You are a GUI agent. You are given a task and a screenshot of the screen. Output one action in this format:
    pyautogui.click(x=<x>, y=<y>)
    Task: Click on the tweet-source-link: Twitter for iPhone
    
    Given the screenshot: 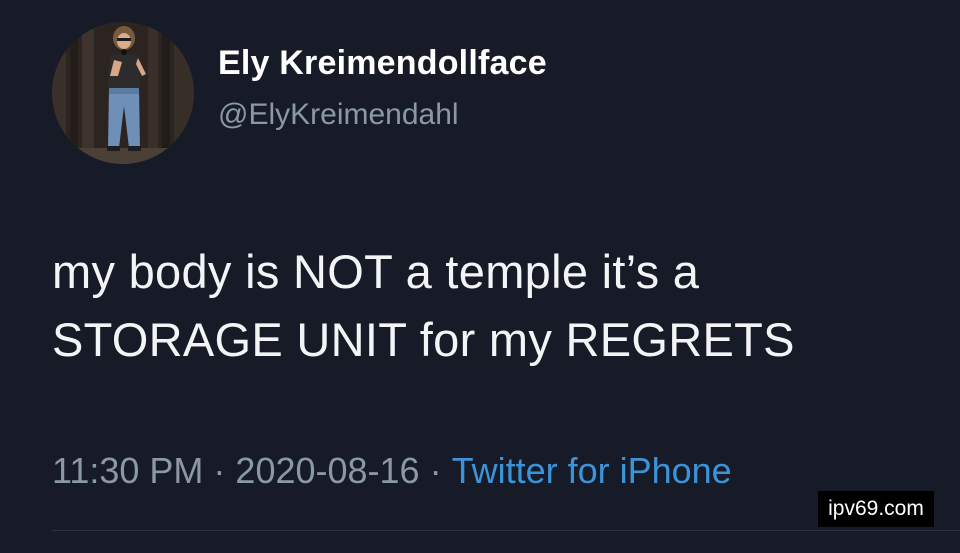 What is the action you would take?
    pyautogui.click(x=592, y=470)
    